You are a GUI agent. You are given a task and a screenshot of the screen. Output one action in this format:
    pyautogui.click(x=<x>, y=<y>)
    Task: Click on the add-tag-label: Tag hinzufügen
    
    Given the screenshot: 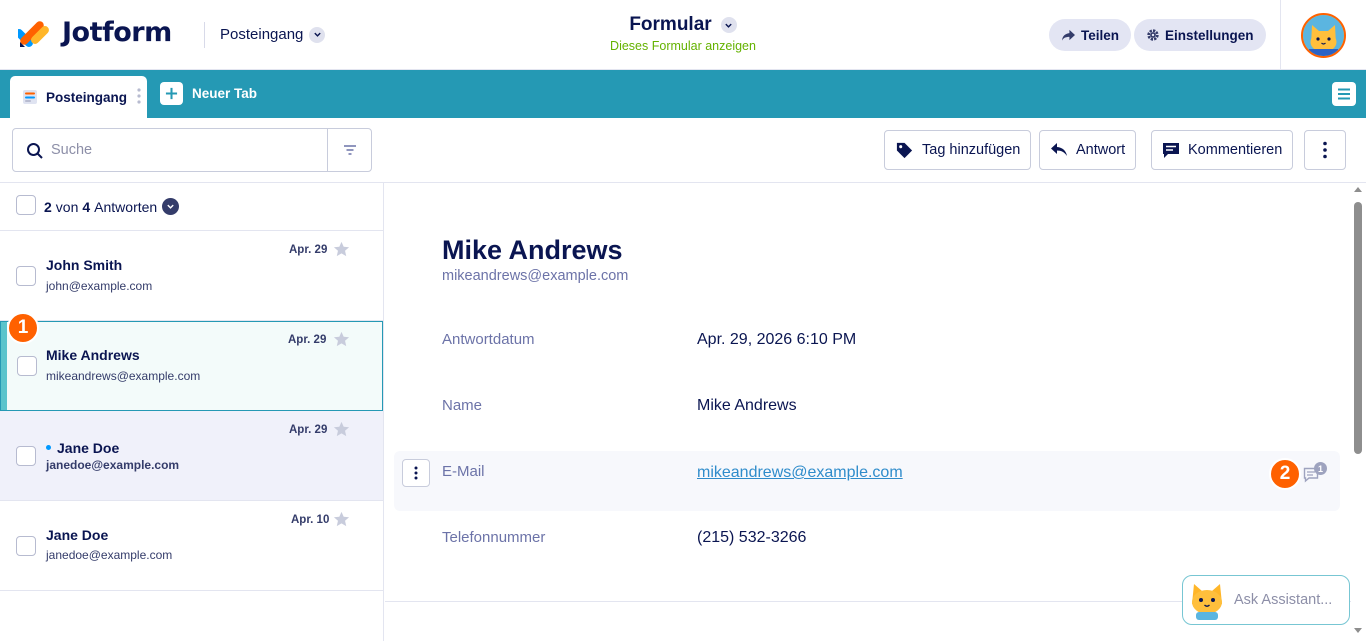 What is the action you would take?
    pyautogui.click(x=971, y=150)
    